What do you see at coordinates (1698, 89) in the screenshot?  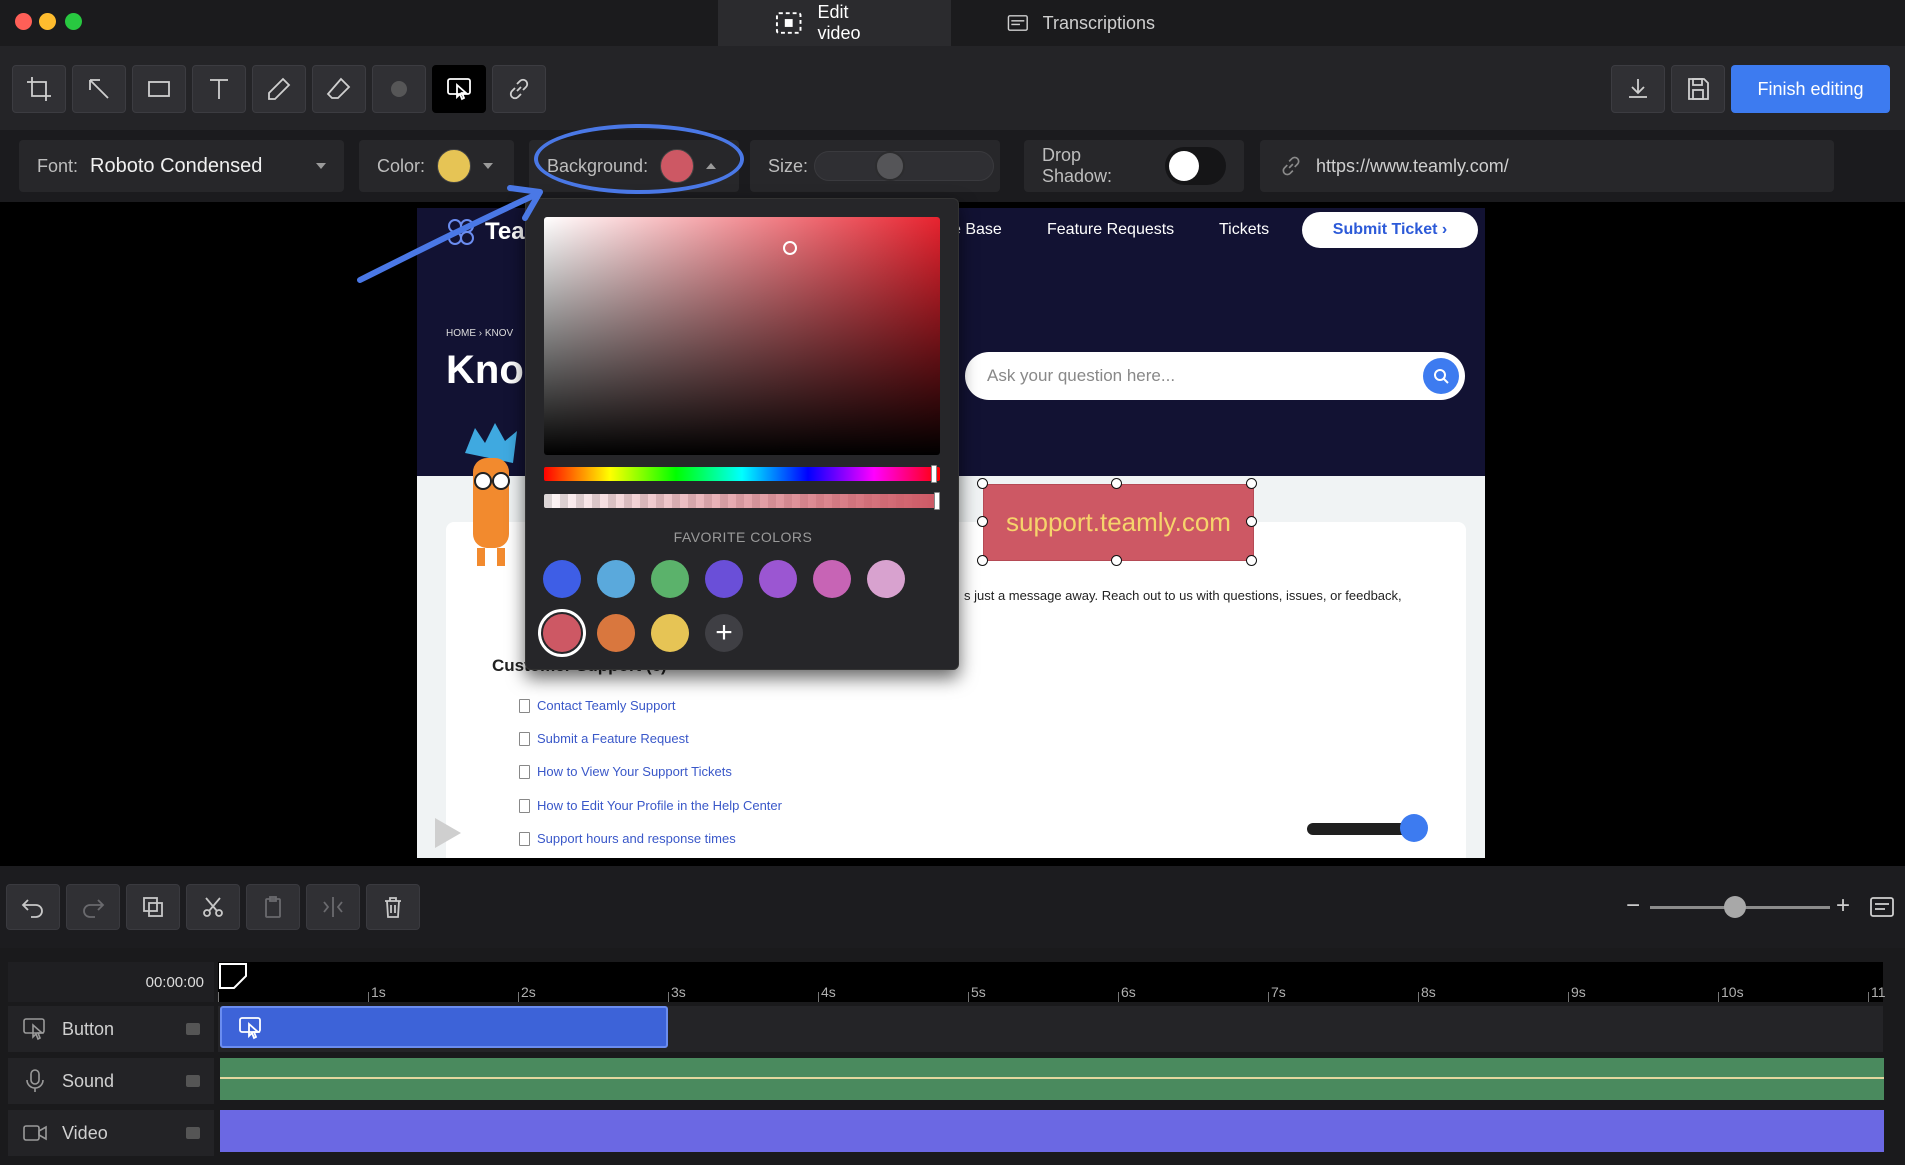 I see `save-button` at bounding box center [1698, 89].